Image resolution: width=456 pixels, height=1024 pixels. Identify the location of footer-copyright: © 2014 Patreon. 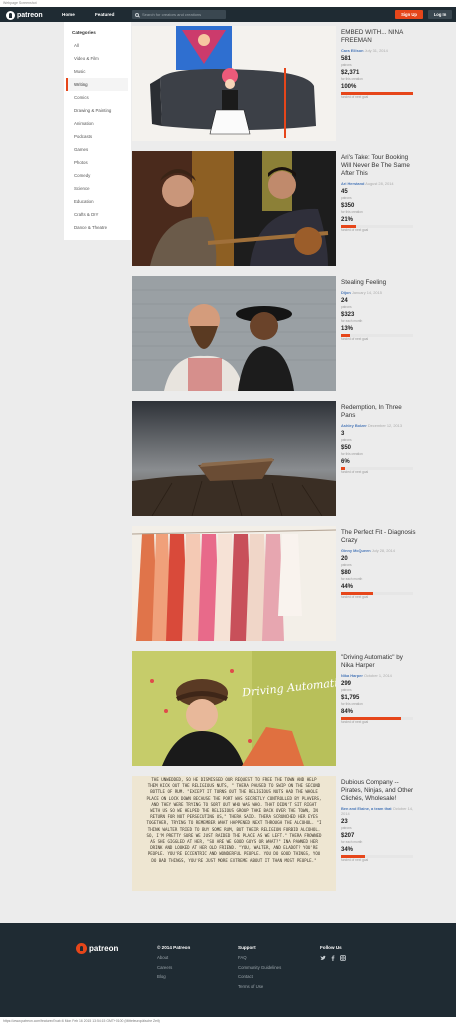
(174, 947).